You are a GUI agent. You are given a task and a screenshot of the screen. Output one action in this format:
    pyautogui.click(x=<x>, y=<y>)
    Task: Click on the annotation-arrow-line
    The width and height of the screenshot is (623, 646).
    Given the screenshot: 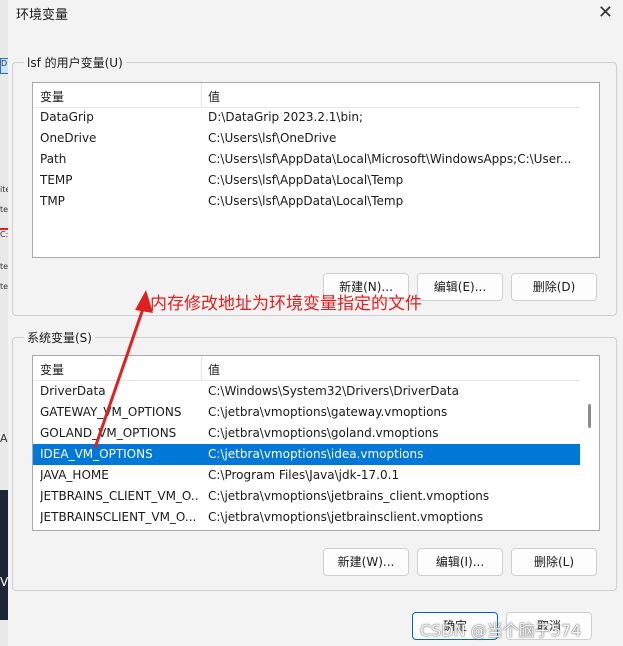 What is the action you would take?
    pyautogui.click(x=120, y=374)
    